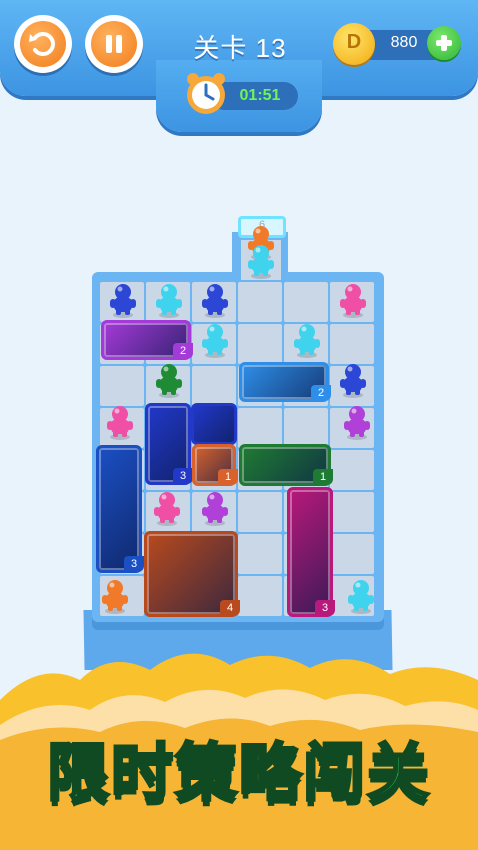 The width and height of the screenshot is (478, 850). What do you see at coordinates (119, 509) in the screenshot?
I see `blue-tall-bus` at bounding box center [119, 509].